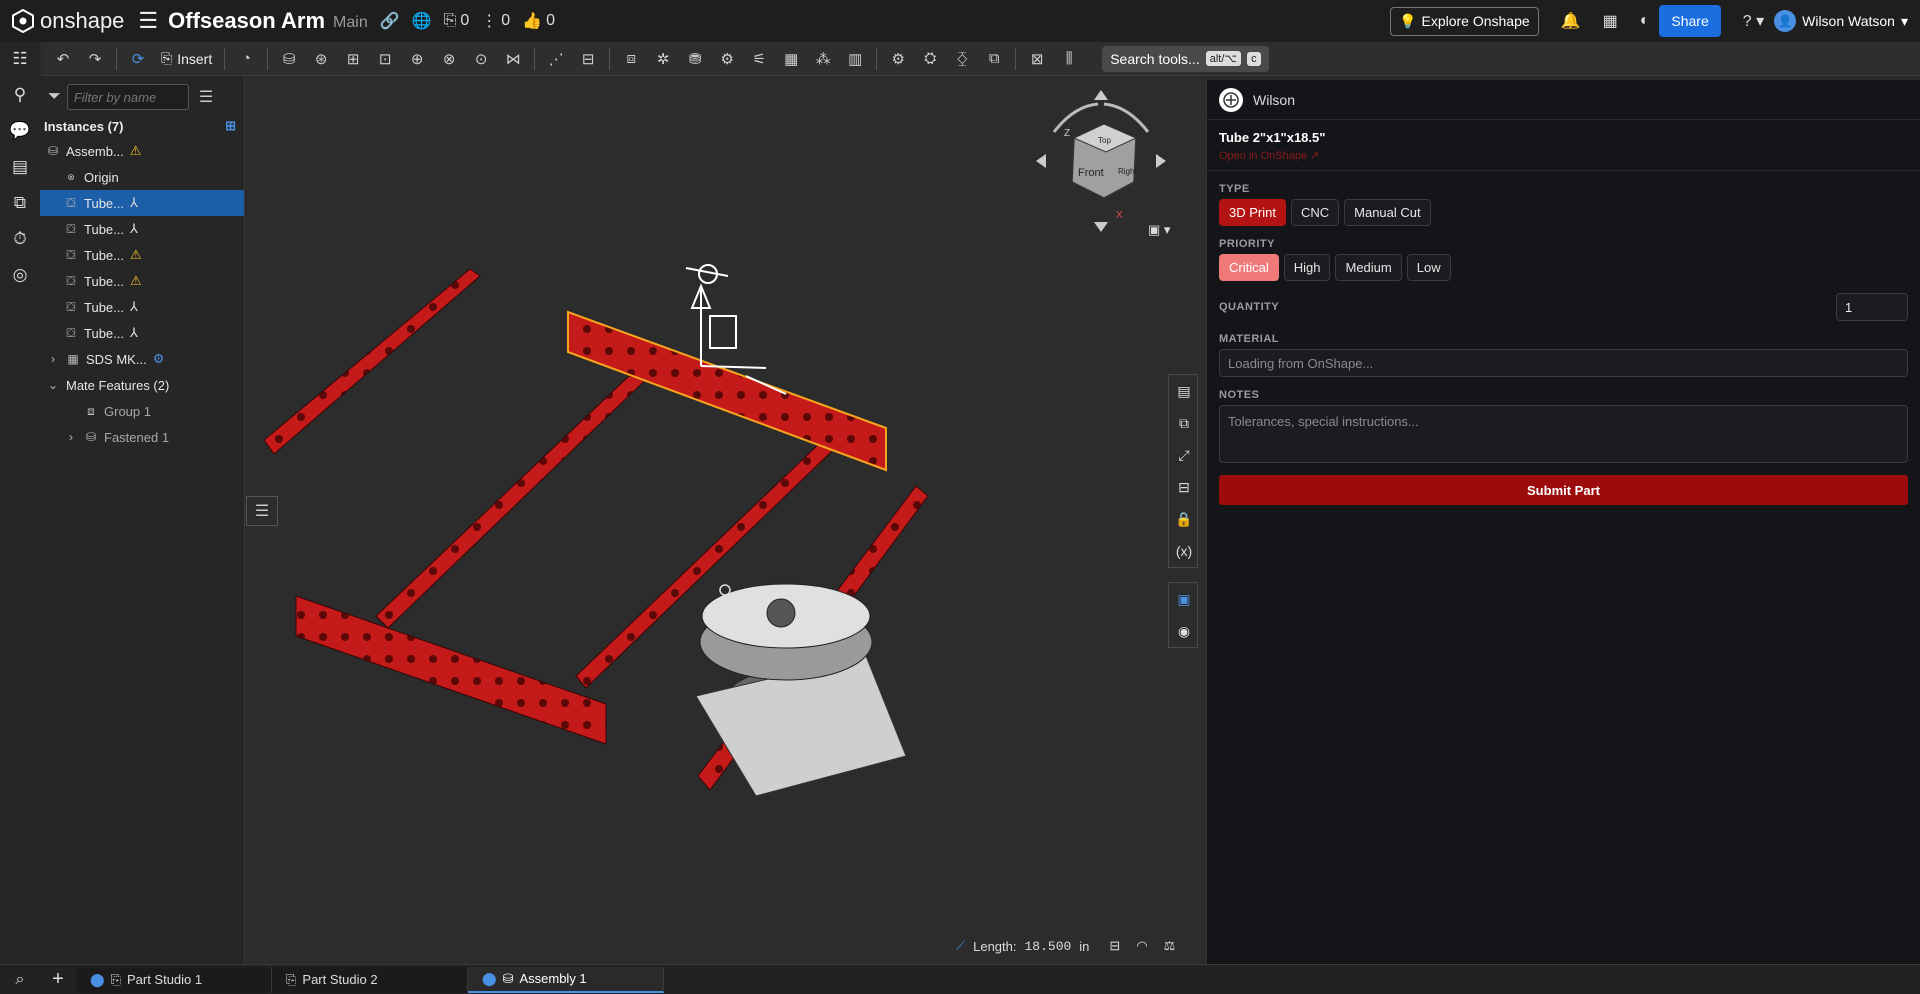 The image size is (1920, 994). Describe the element at coordinates (20, 131) in the screenshot. I see `comments-icon: 💬` at that location.